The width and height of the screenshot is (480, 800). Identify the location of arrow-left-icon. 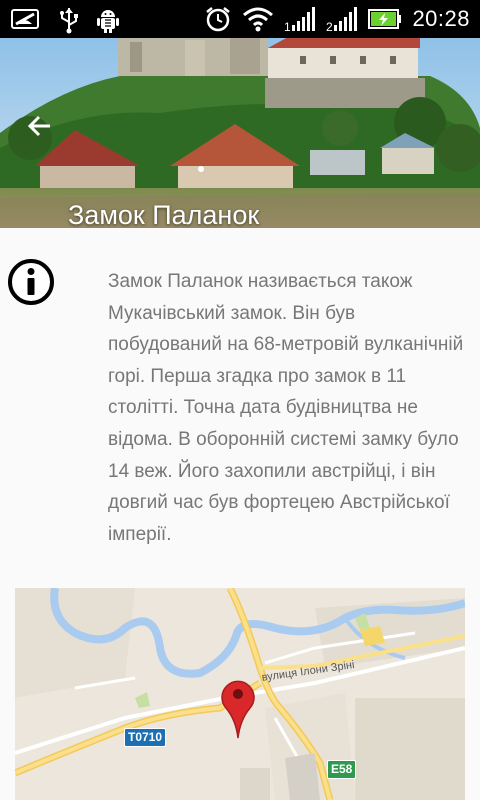
(38, 126).